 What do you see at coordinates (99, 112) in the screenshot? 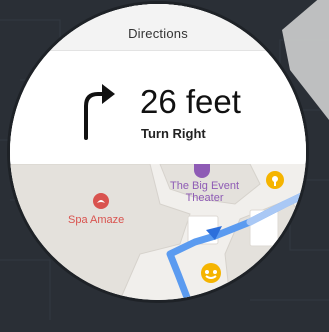
I see `turn-right-arrow-icon` at bounding box center [99, 112].